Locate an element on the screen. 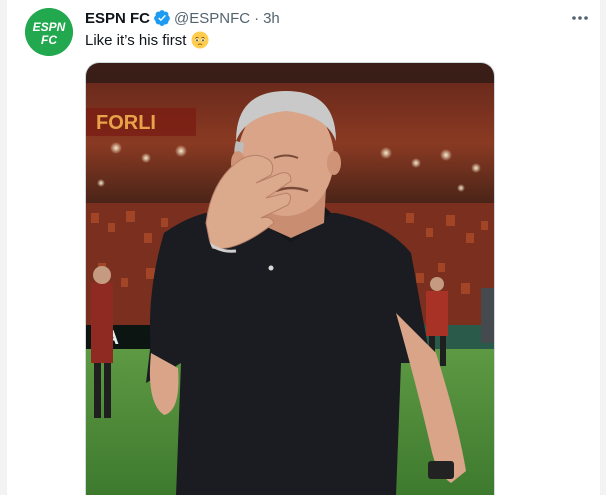 This screenshot has height=495, width=606. espn-fc-logo-icon: ESPN FC is located at coordinates (49, 32).